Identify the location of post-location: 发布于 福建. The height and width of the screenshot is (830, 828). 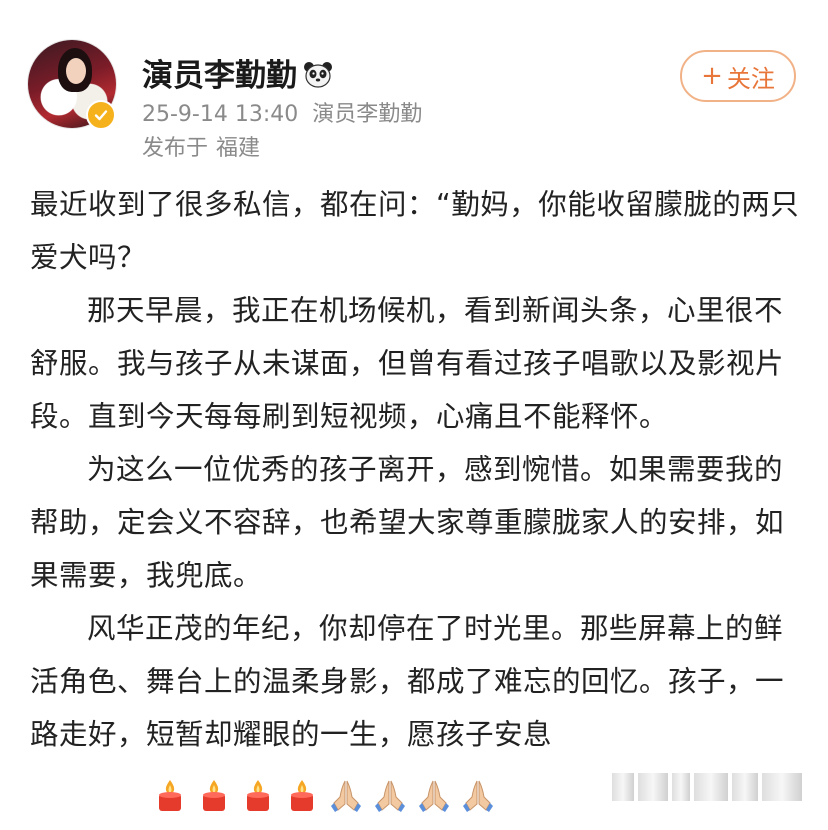
(201, 146).